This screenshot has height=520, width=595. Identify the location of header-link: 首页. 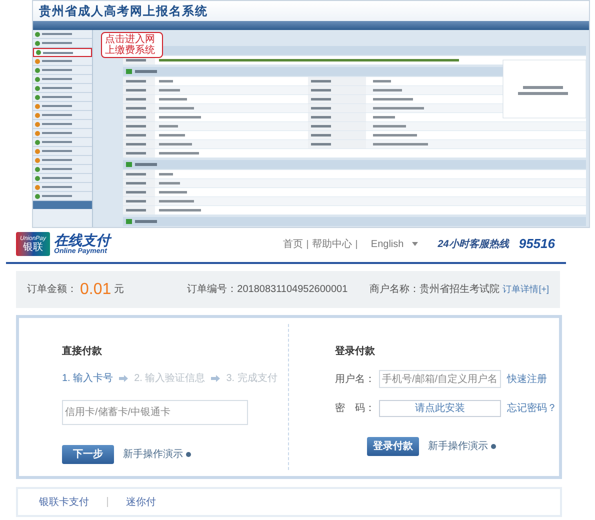
(292, 244).